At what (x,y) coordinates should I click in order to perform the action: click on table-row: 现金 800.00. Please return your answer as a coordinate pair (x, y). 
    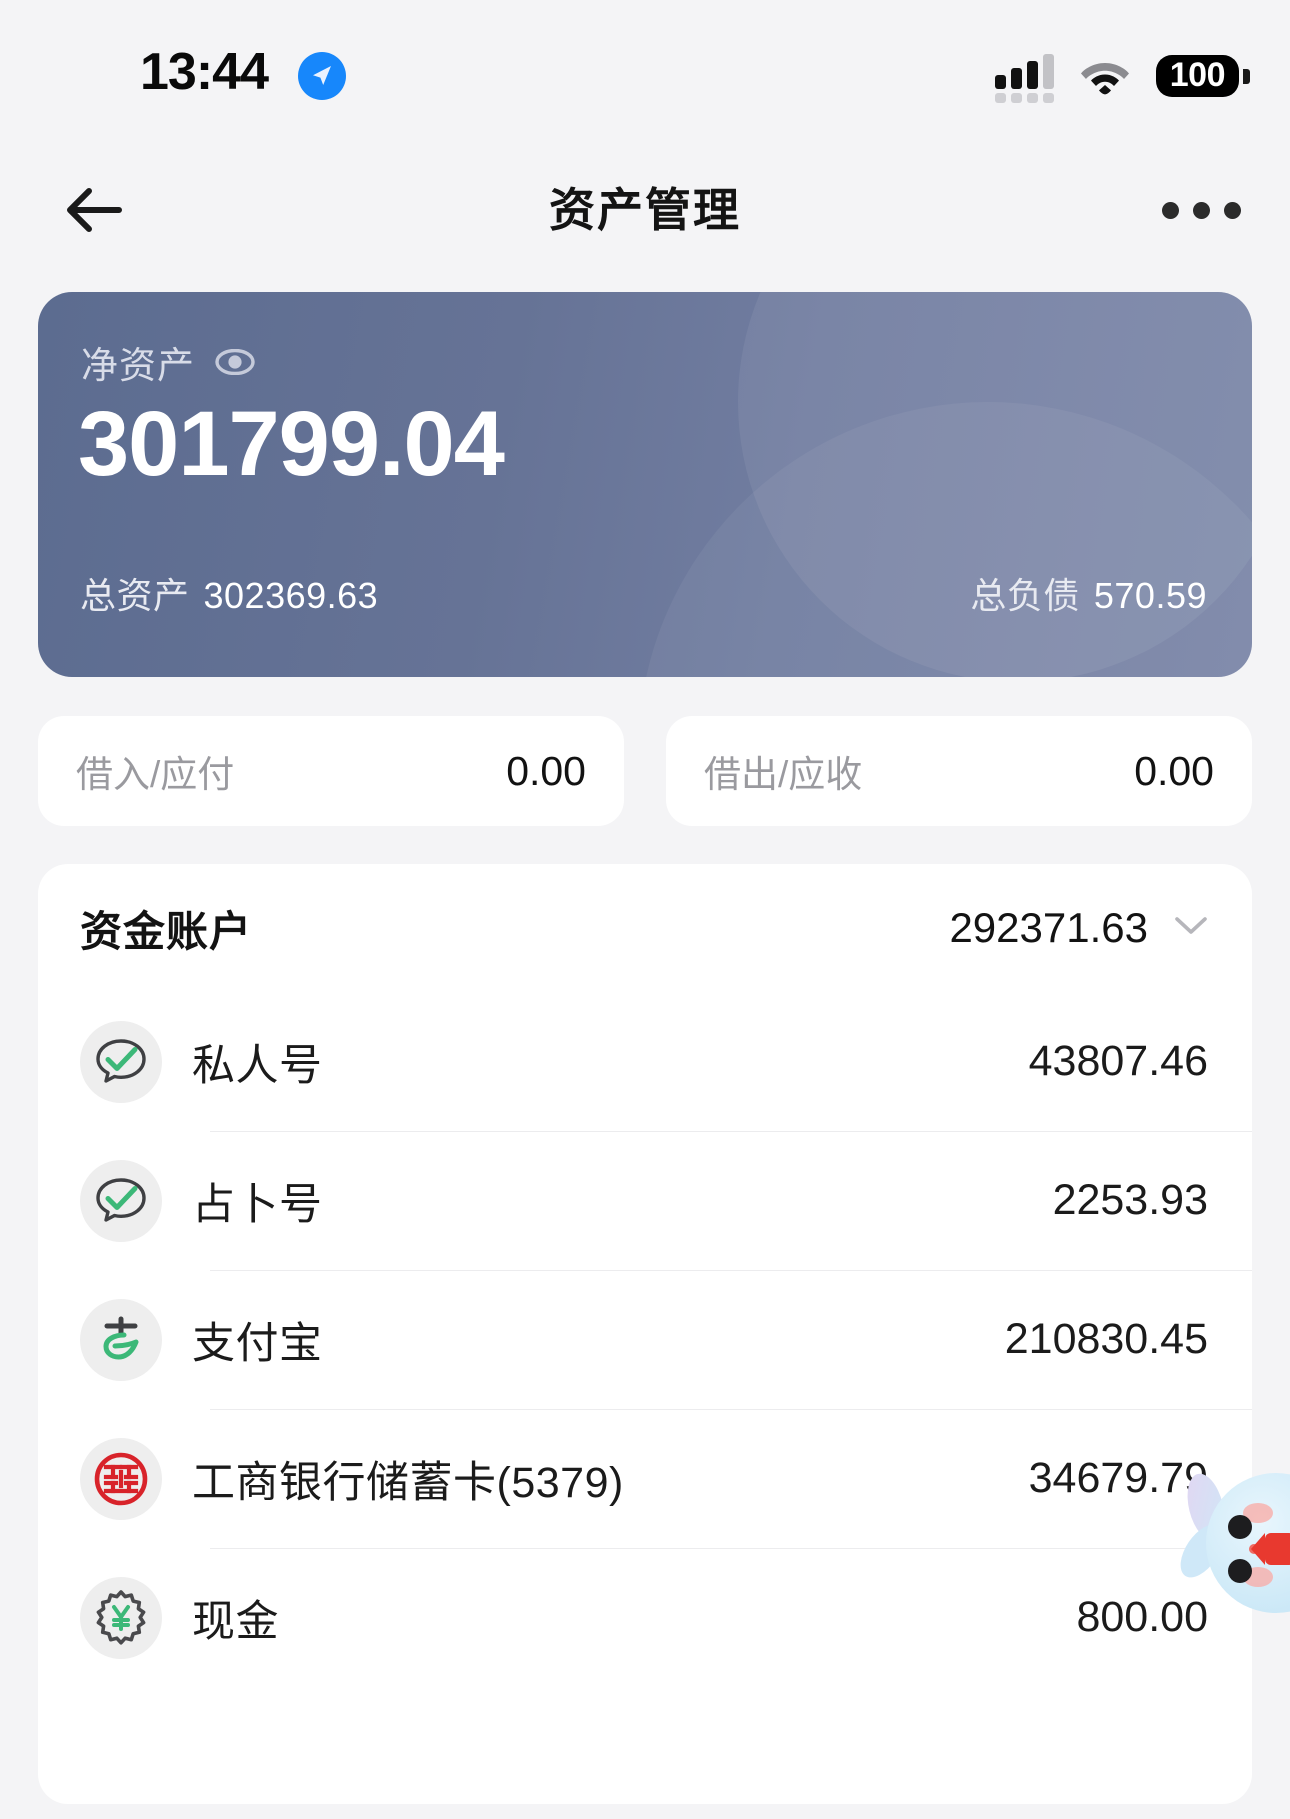
    Looking at the image, I should click on (645, 1617).